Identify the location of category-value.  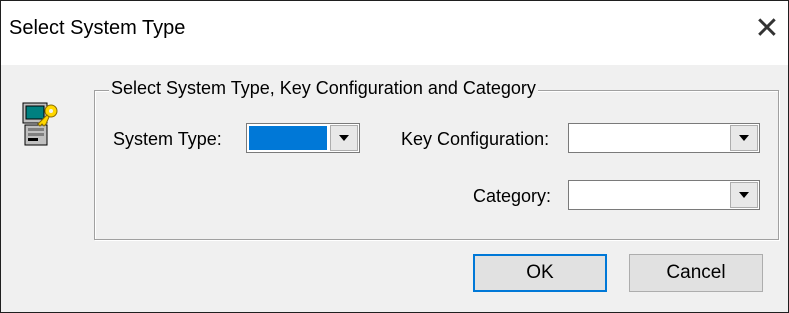
(649, 195).